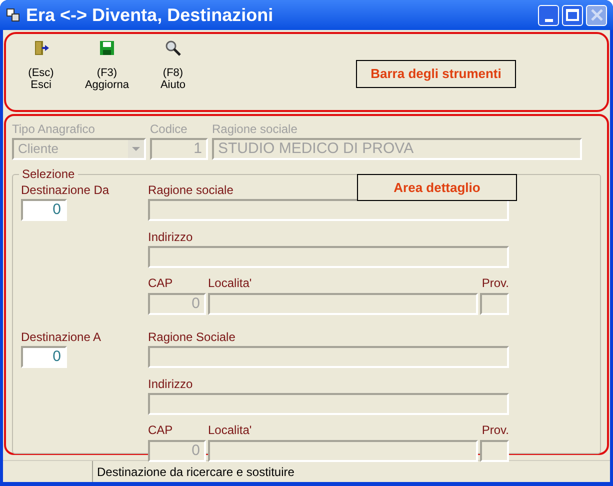  Describe the element at coordinates (173, 48) in the screenshot. I see `magnifier-icon` at that location.